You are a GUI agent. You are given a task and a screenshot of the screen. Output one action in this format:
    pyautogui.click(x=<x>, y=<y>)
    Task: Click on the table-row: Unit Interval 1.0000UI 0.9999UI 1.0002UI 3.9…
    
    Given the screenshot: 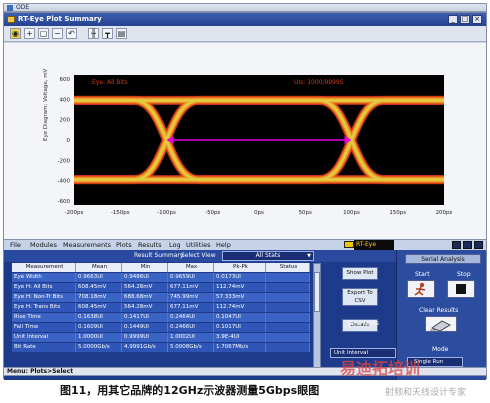 What is the action you would take?
    pyautogui.click(x=162, y=337)
    